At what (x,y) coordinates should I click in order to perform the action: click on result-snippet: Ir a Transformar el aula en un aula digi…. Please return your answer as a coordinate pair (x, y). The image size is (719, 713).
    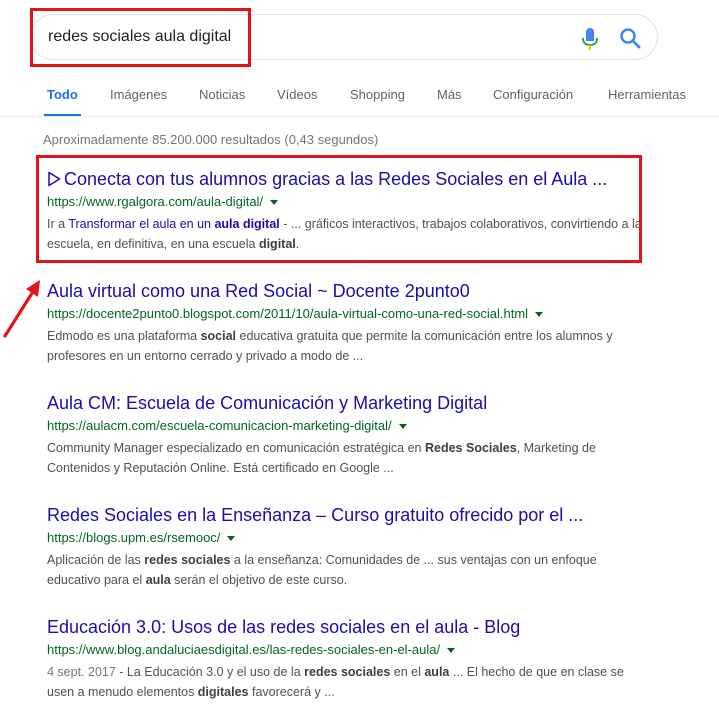
    Looking at the image, I should click on (347, 234).